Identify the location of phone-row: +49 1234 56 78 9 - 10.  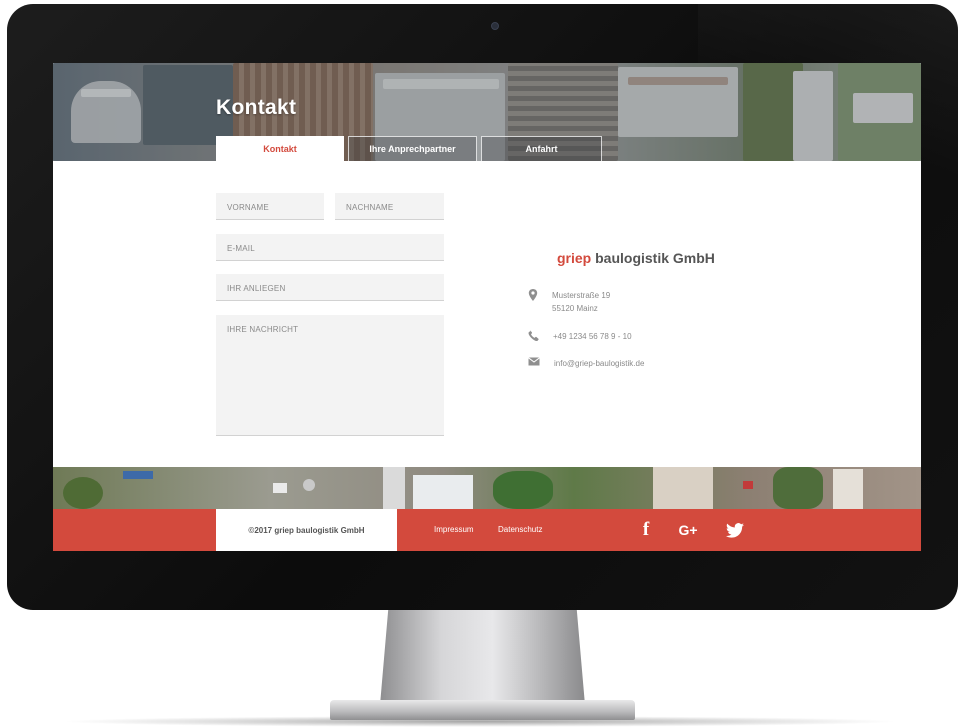
(580, 336).